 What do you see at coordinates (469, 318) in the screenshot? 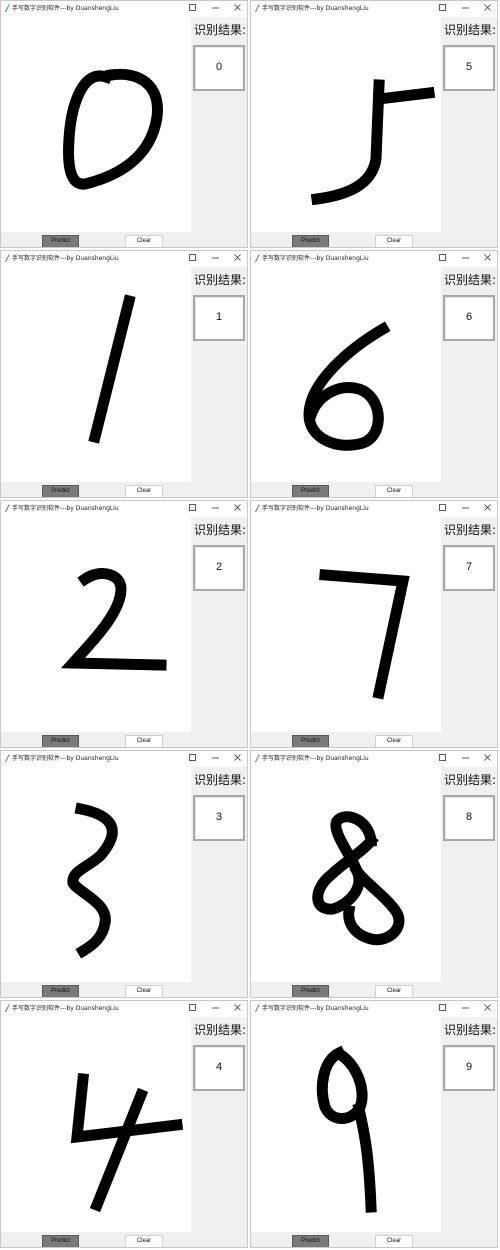
I see `result-box: 6` at bounding box center [469, 318].